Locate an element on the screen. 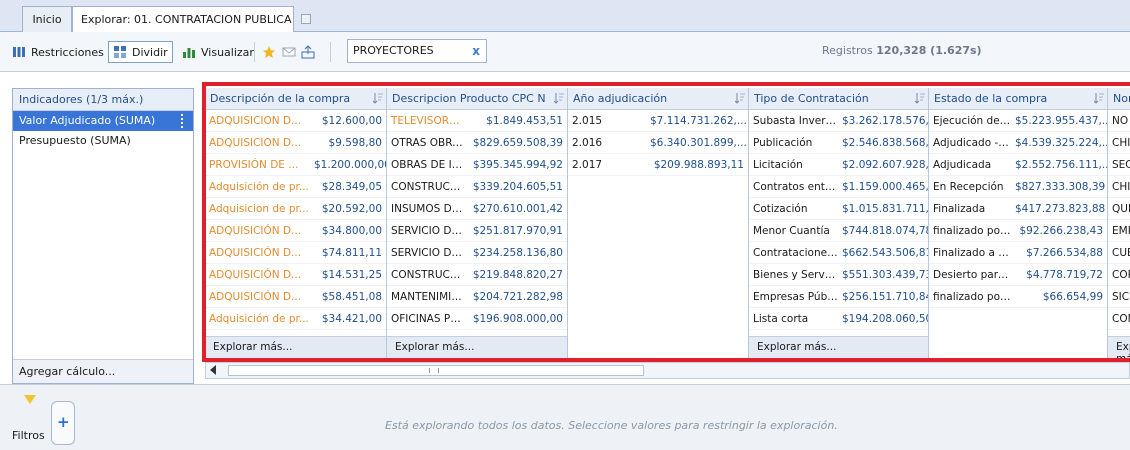 This screenshot has height=450, width=1130. grid-row: SEGU is located at coordinates (1119, 165).